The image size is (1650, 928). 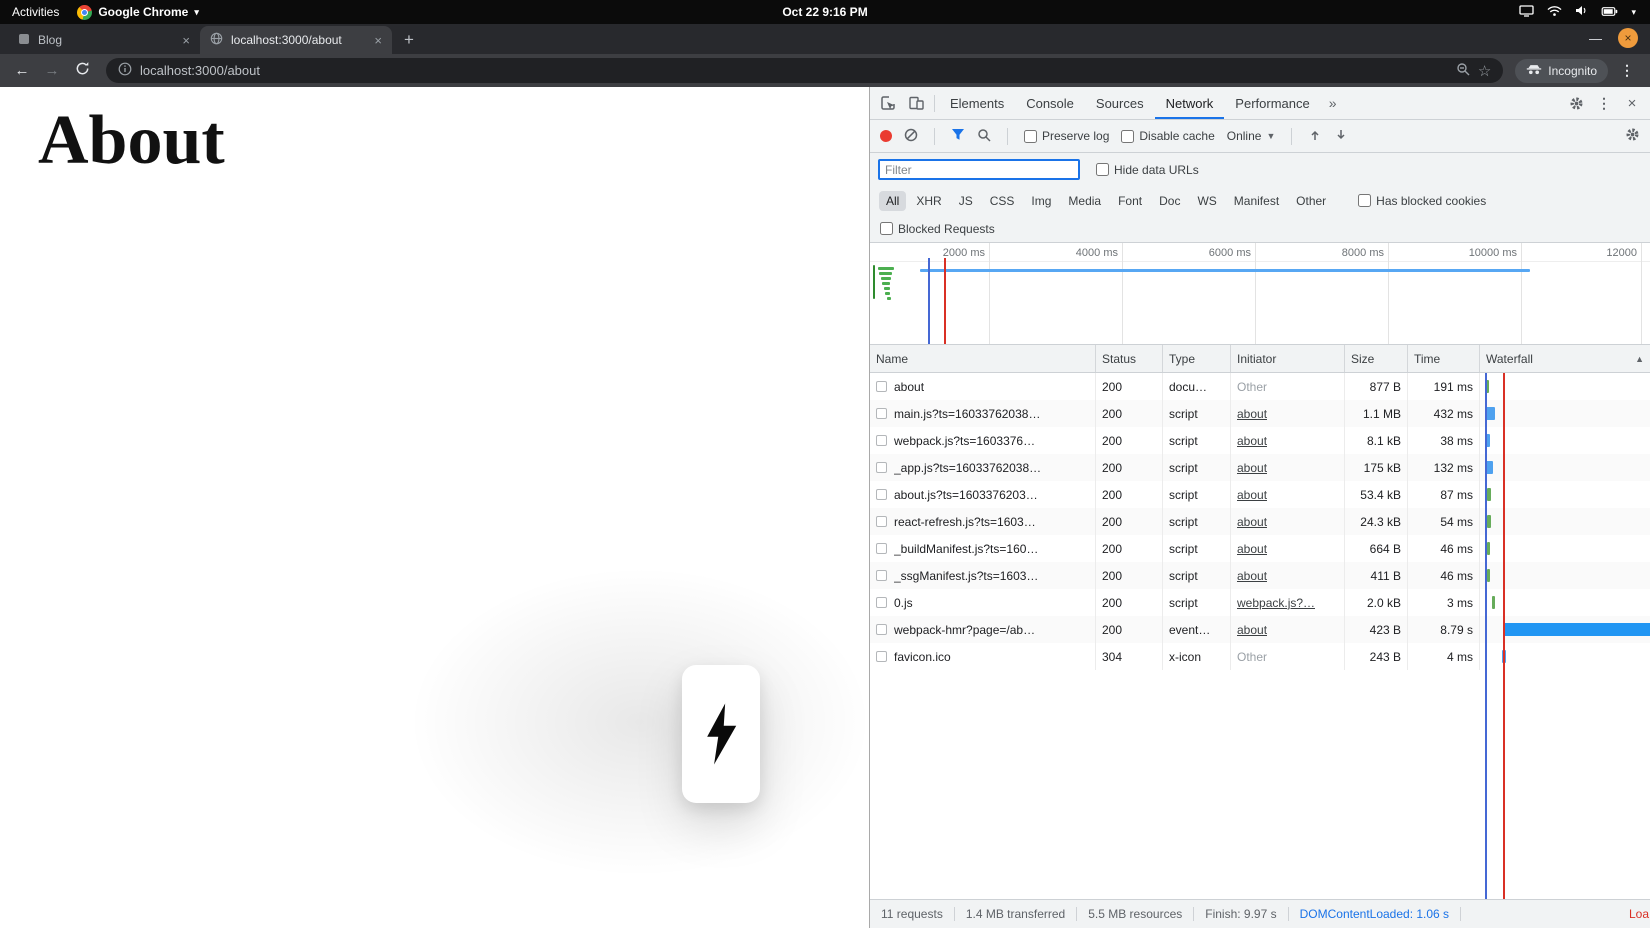 What do you see at coordinates (1609, 12) in the screenshot?
I see `battery-icon` at bounding box center [1609, 12].